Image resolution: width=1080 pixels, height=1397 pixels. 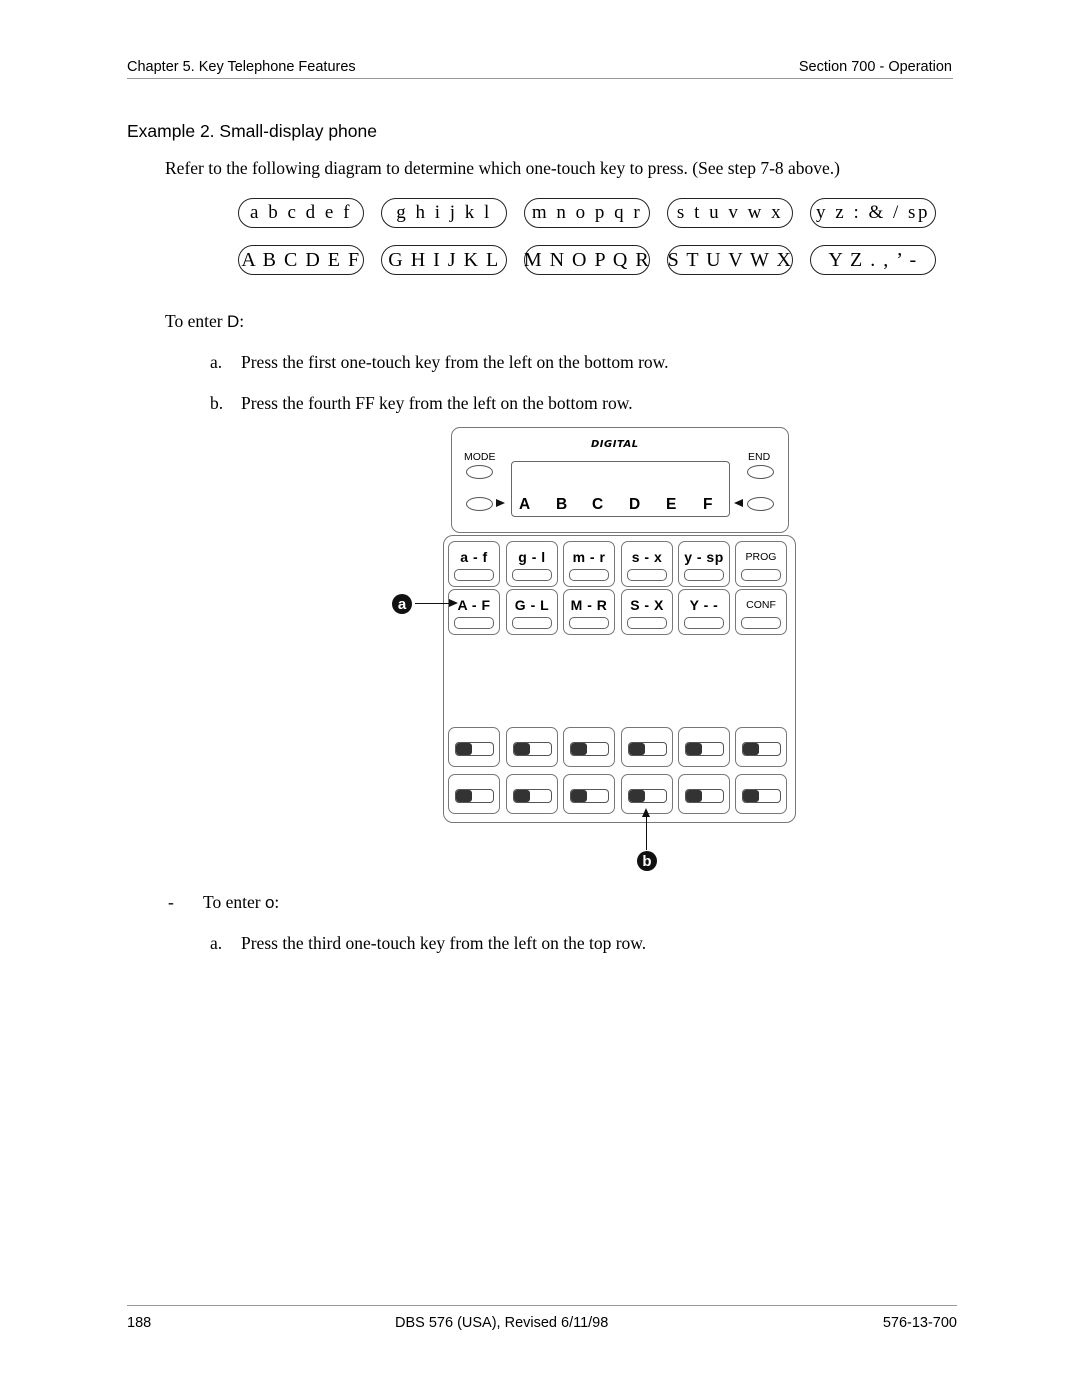 What do you see at coordinates (919, 1323) in the screenshot?
I see `footer-doc-number: 576-13-700` at bounding box center [919, 1323].